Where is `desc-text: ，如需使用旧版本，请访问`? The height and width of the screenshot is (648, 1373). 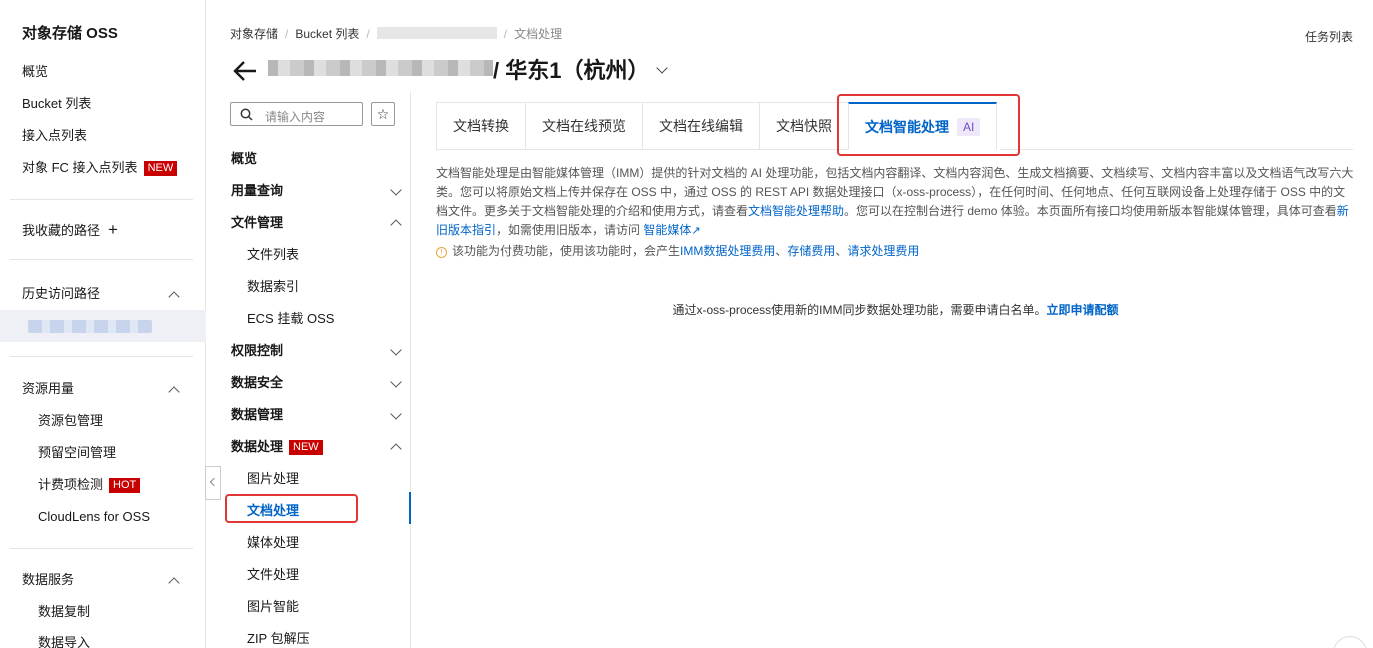 desc-text: ，如需使用旧版本，请访问 is located at coordinates (570, 230).